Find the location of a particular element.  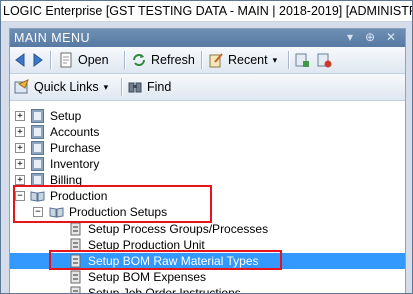

tree-item-inventory: + Inventory is located at coordinates (207, 164).